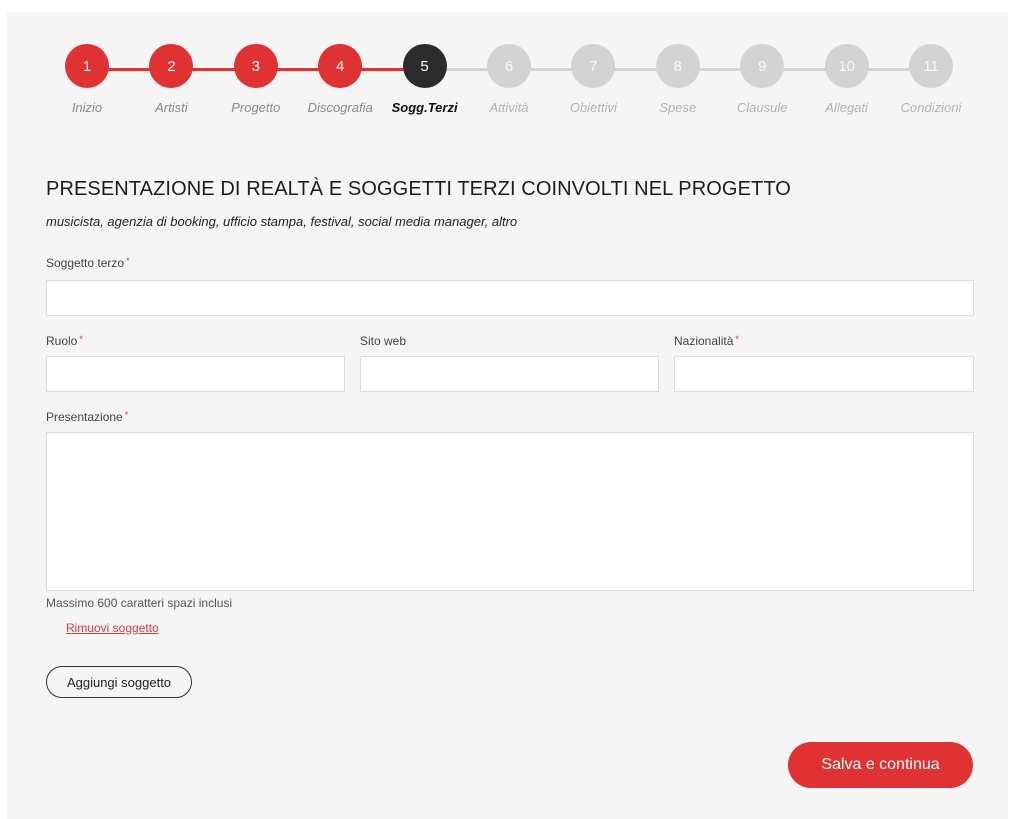 The width and height of the screenshot is (1009, 819). Describe the element at coordinates (510, 298) in the screenshot. I see `soggetto-terzo-input` at that location.